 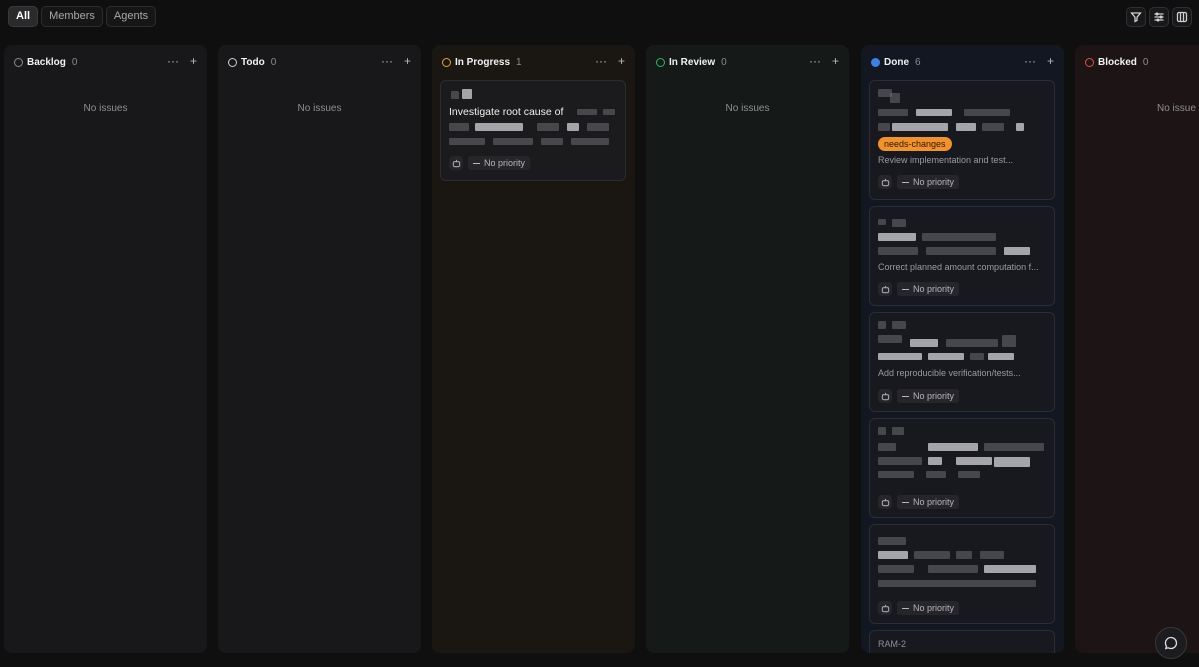 I want to click on chat-bubble-icon, so click(x=1171, y=643).